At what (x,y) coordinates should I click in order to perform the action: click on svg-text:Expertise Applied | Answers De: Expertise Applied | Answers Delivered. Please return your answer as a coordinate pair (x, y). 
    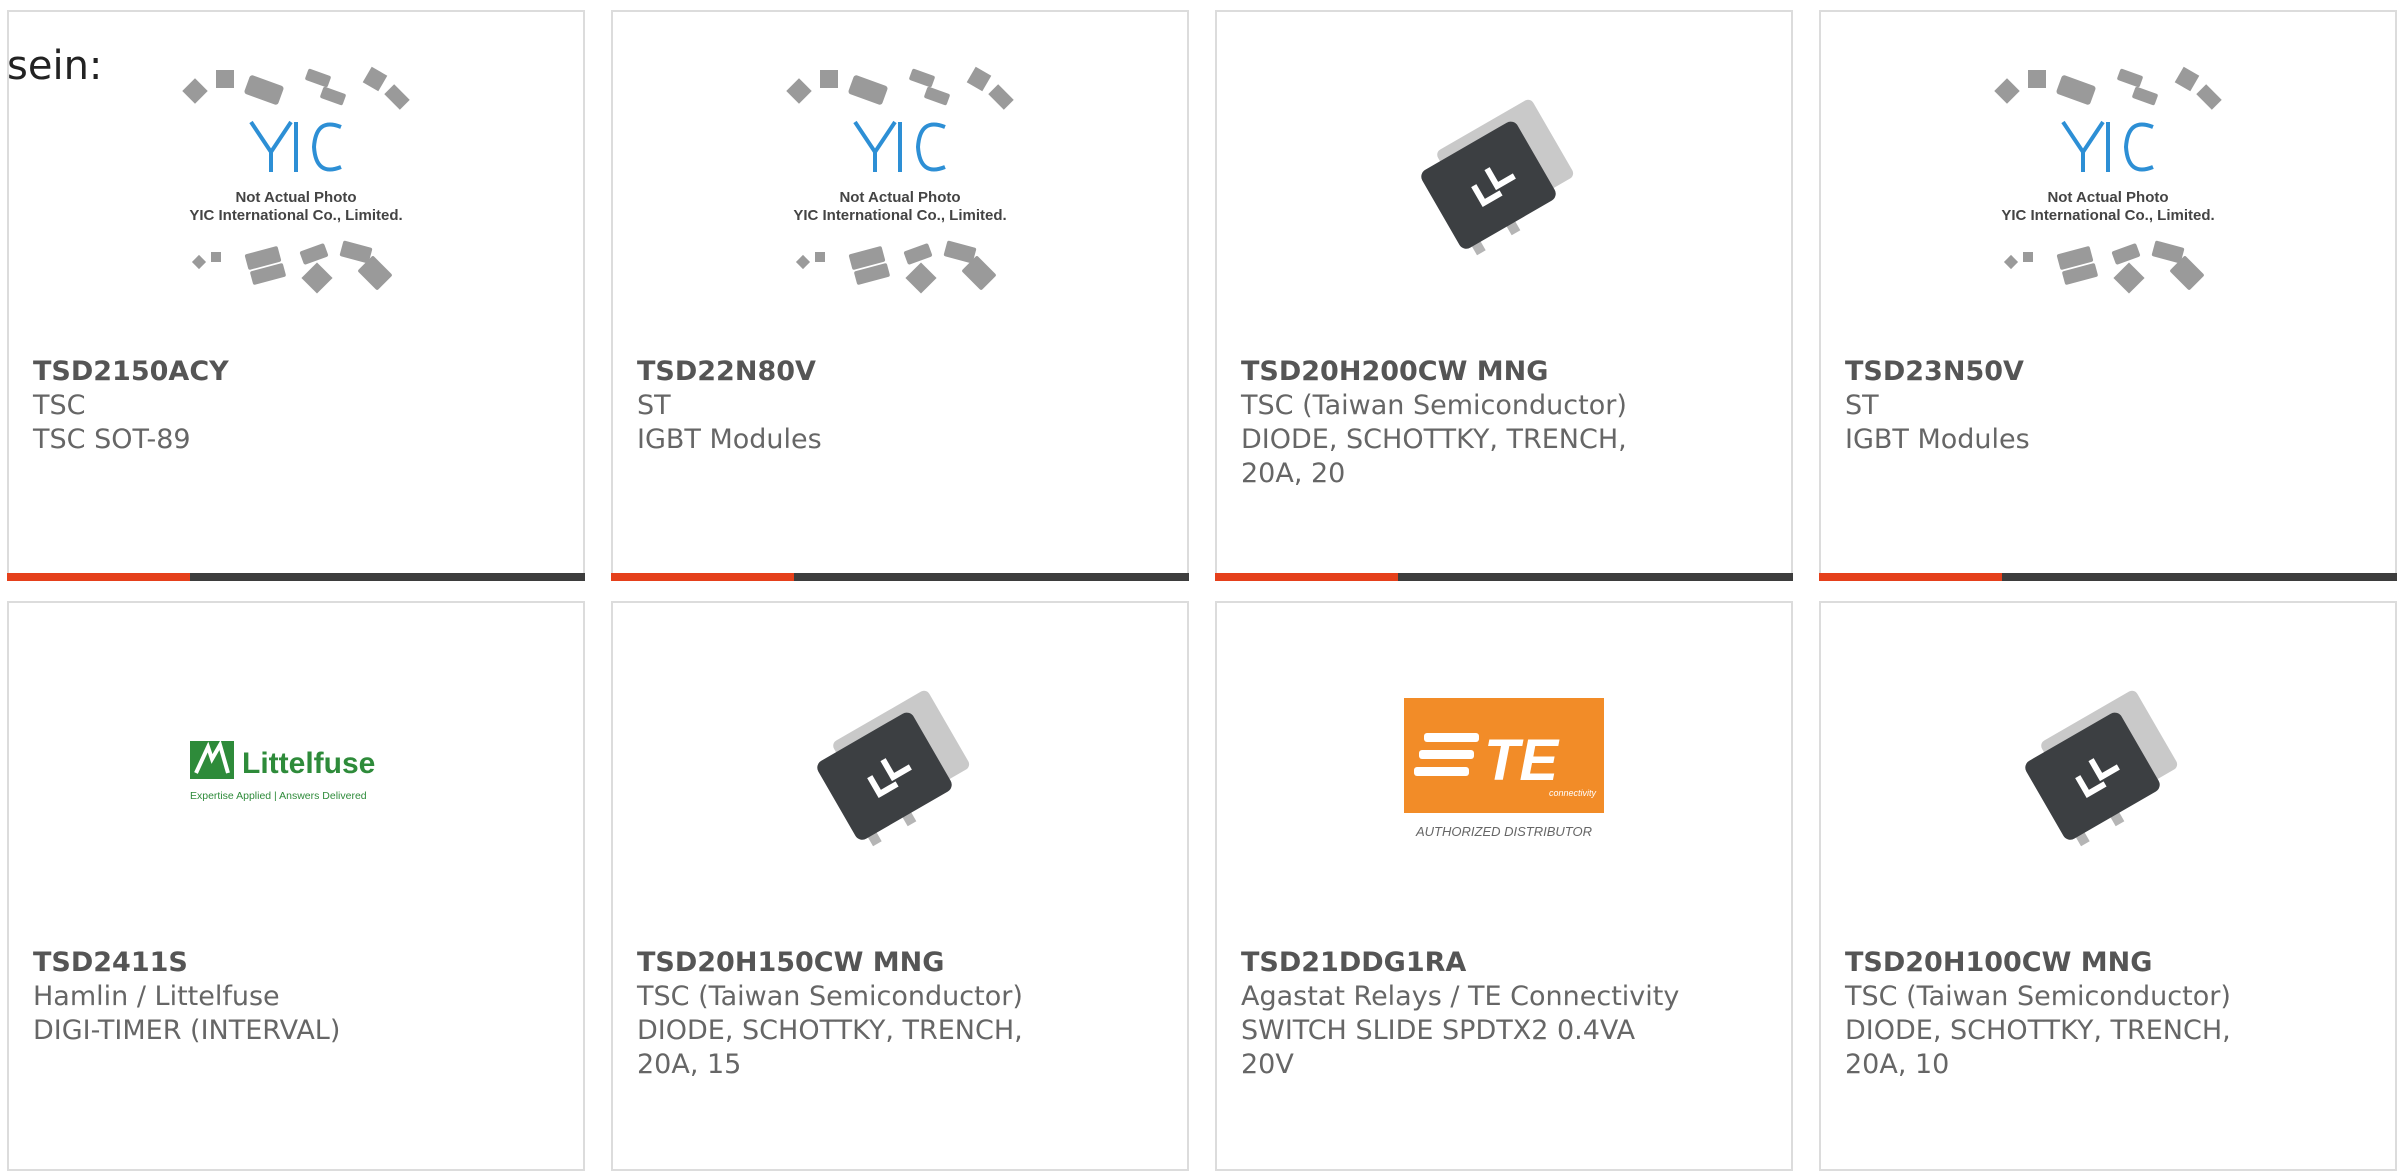
    Looking at the image, I should click on (278, 796).